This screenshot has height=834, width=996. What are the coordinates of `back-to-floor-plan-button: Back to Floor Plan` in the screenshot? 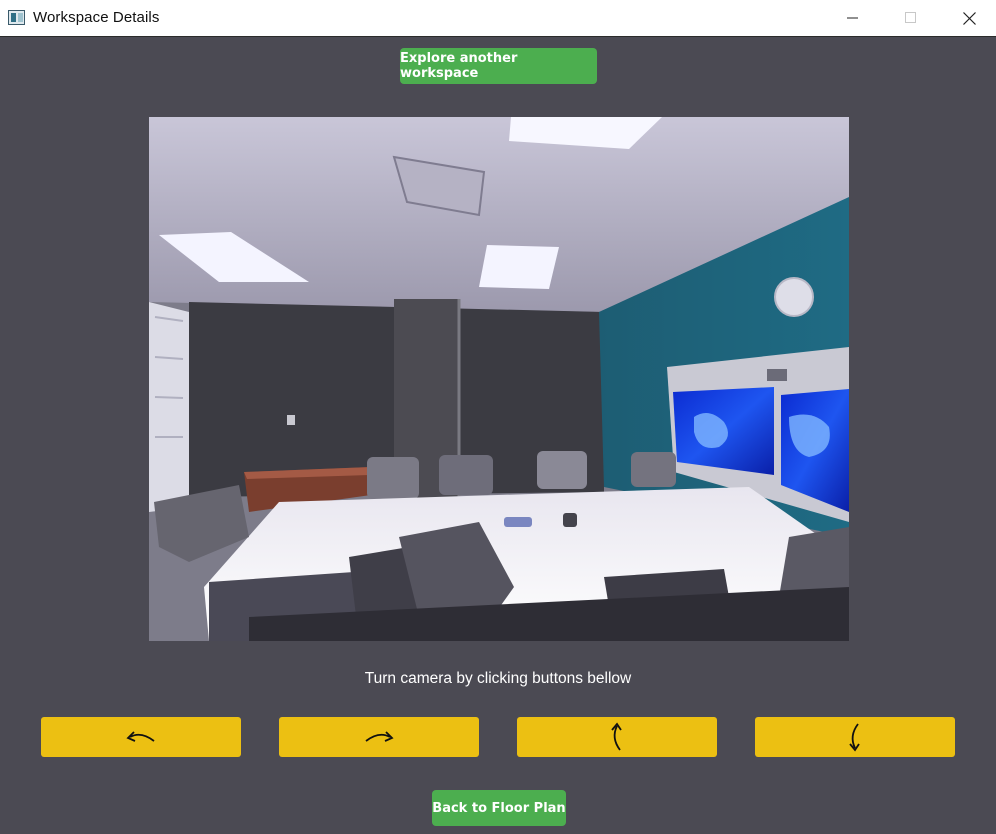 It's located at (499, 808).